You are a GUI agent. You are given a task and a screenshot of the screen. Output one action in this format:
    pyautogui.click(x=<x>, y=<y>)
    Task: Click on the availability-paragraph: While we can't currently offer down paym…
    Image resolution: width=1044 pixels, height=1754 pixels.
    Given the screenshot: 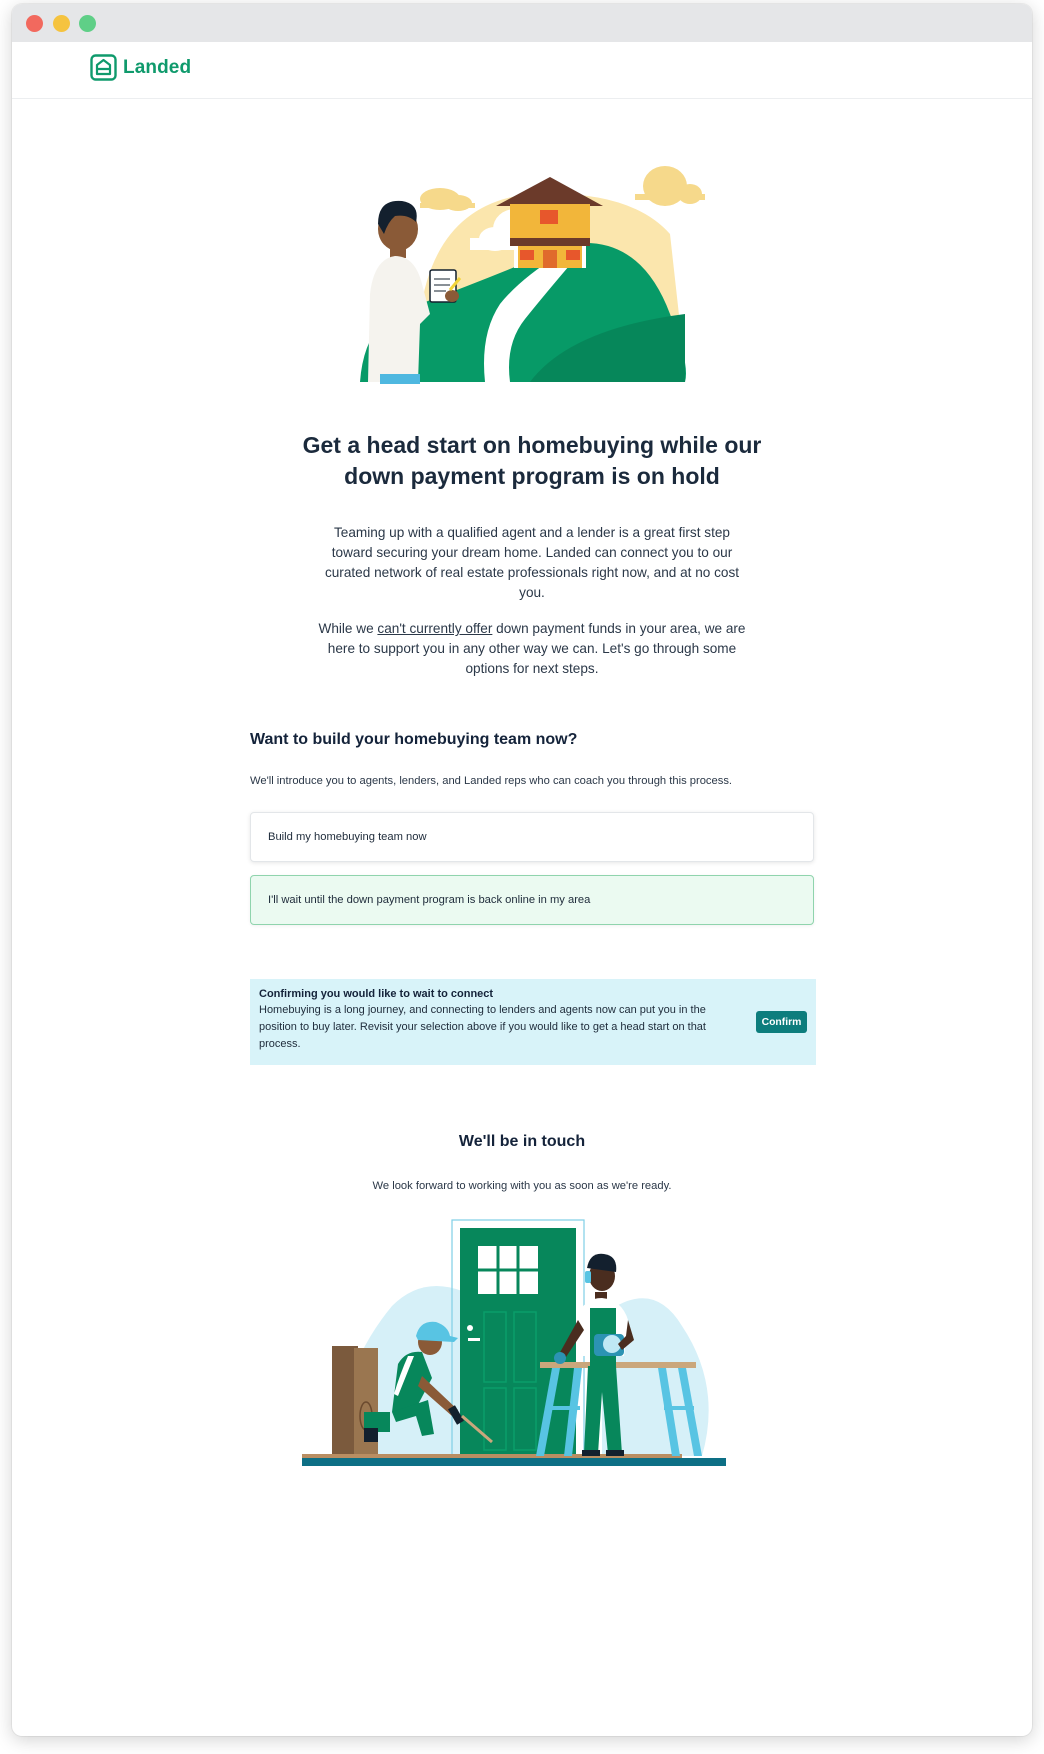 What is the action you would take?
    pyautogui.click(x=532, y=649)
    